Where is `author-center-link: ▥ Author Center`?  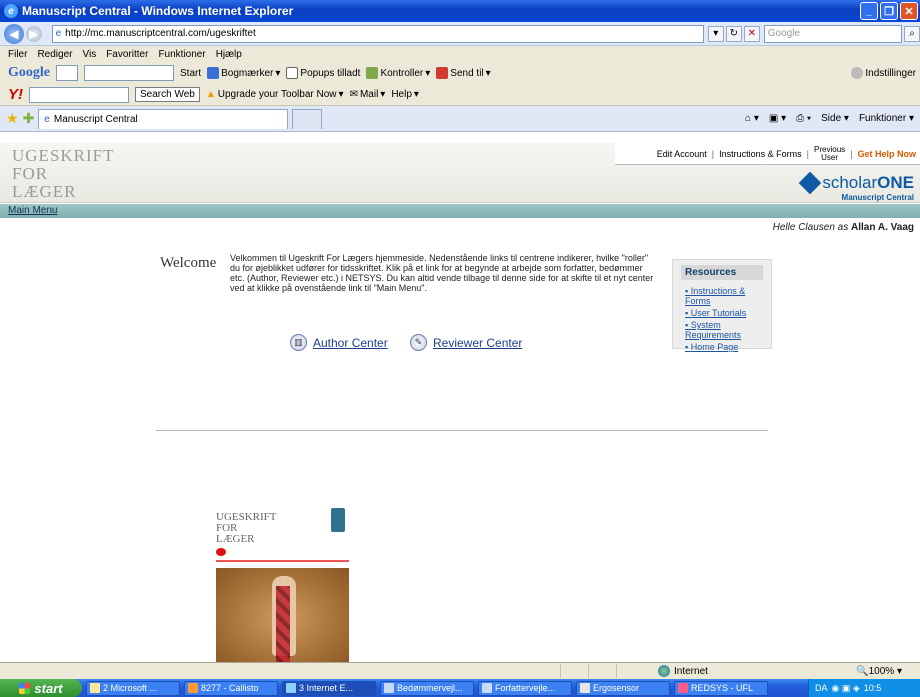
author-center-link: ▥ Author Center is located at coordinates (339, 342).